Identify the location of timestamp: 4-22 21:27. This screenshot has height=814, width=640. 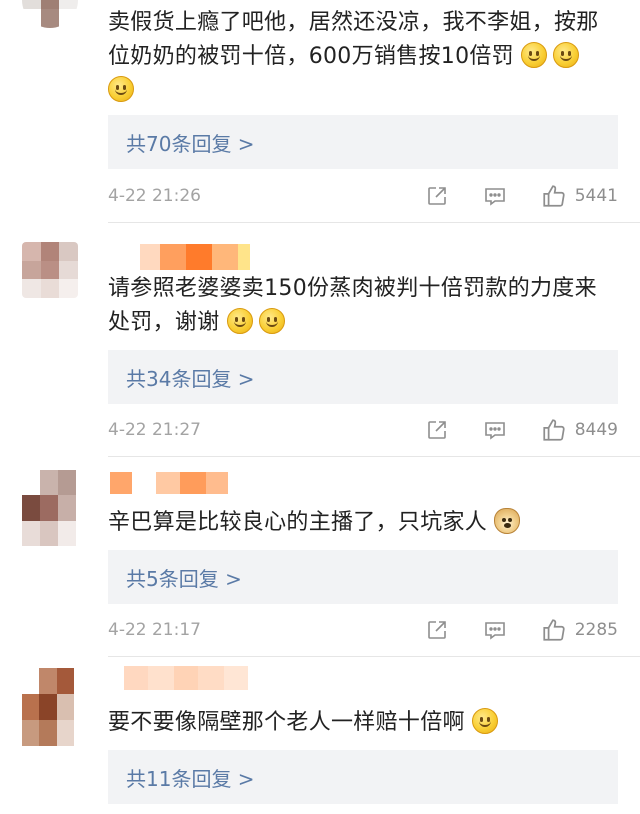
(154, 430).